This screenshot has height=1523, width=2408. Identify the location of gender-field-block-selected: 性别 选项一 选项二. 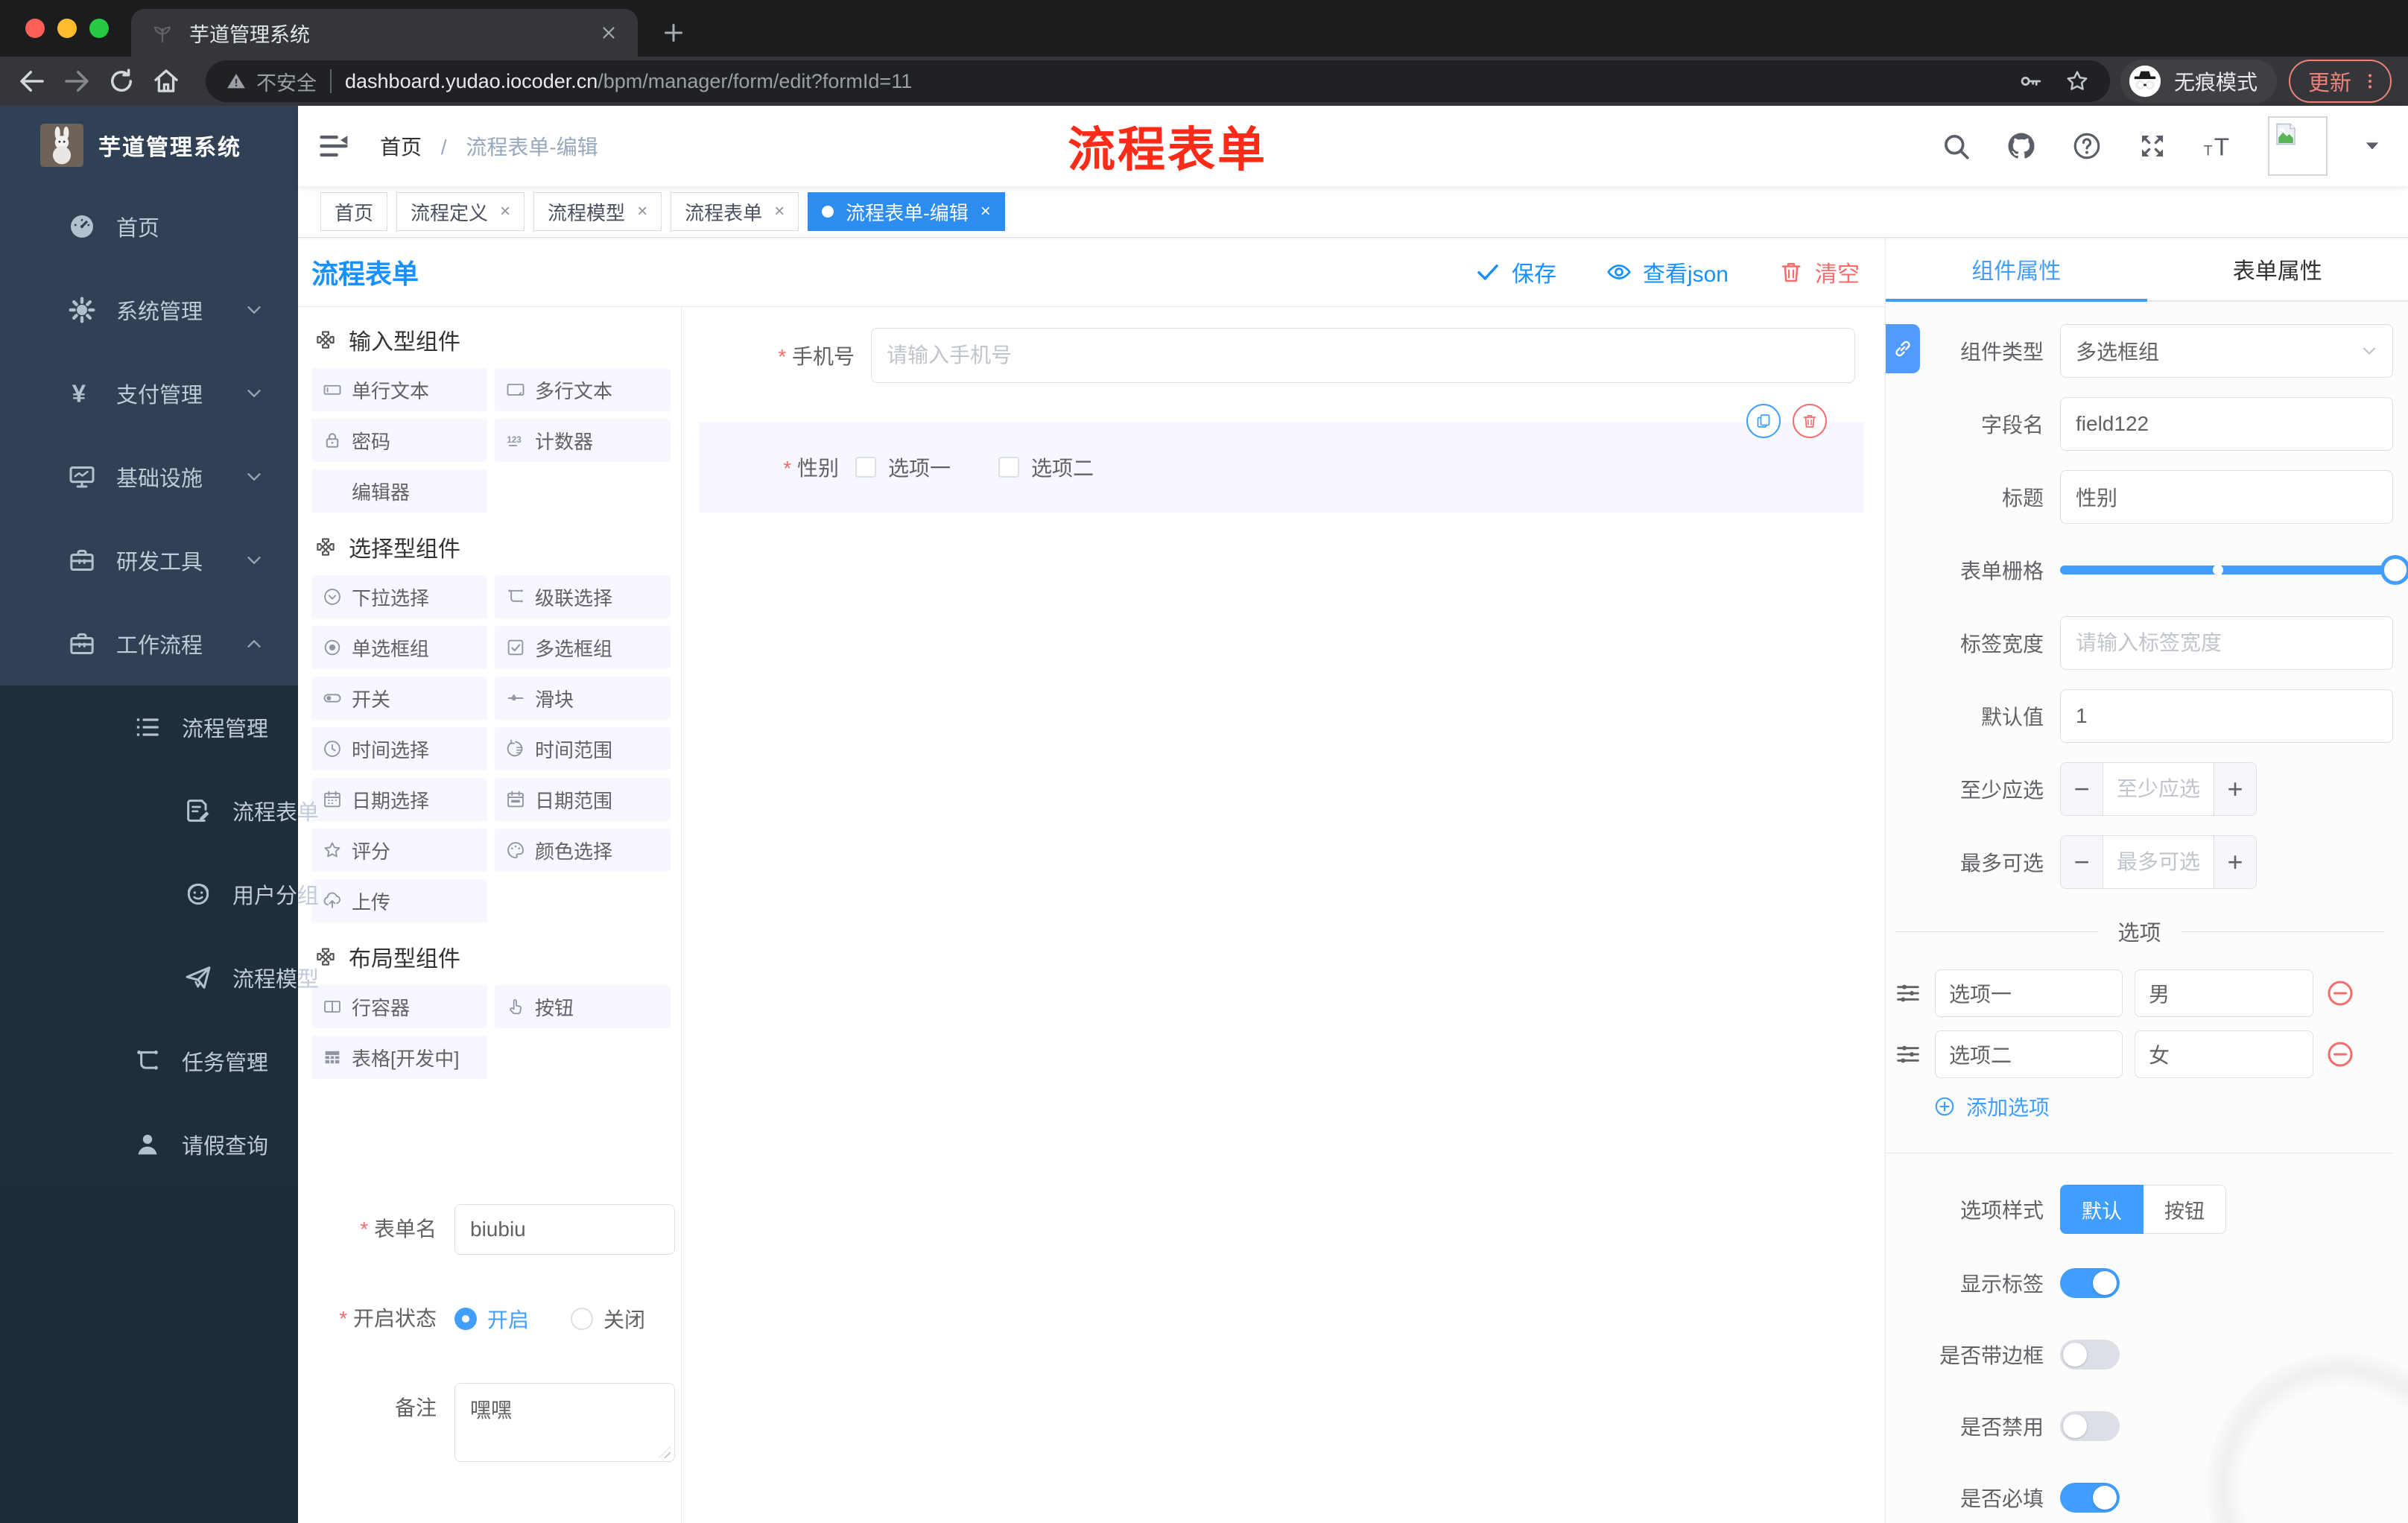
(1281, 459).